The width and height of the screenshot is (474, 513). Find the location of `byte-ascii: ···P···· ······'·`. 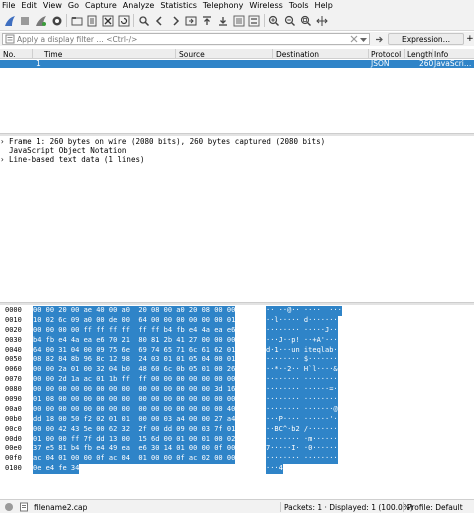

byte-ascii: ···P···· ······'· is located at coordinates (302, 419).